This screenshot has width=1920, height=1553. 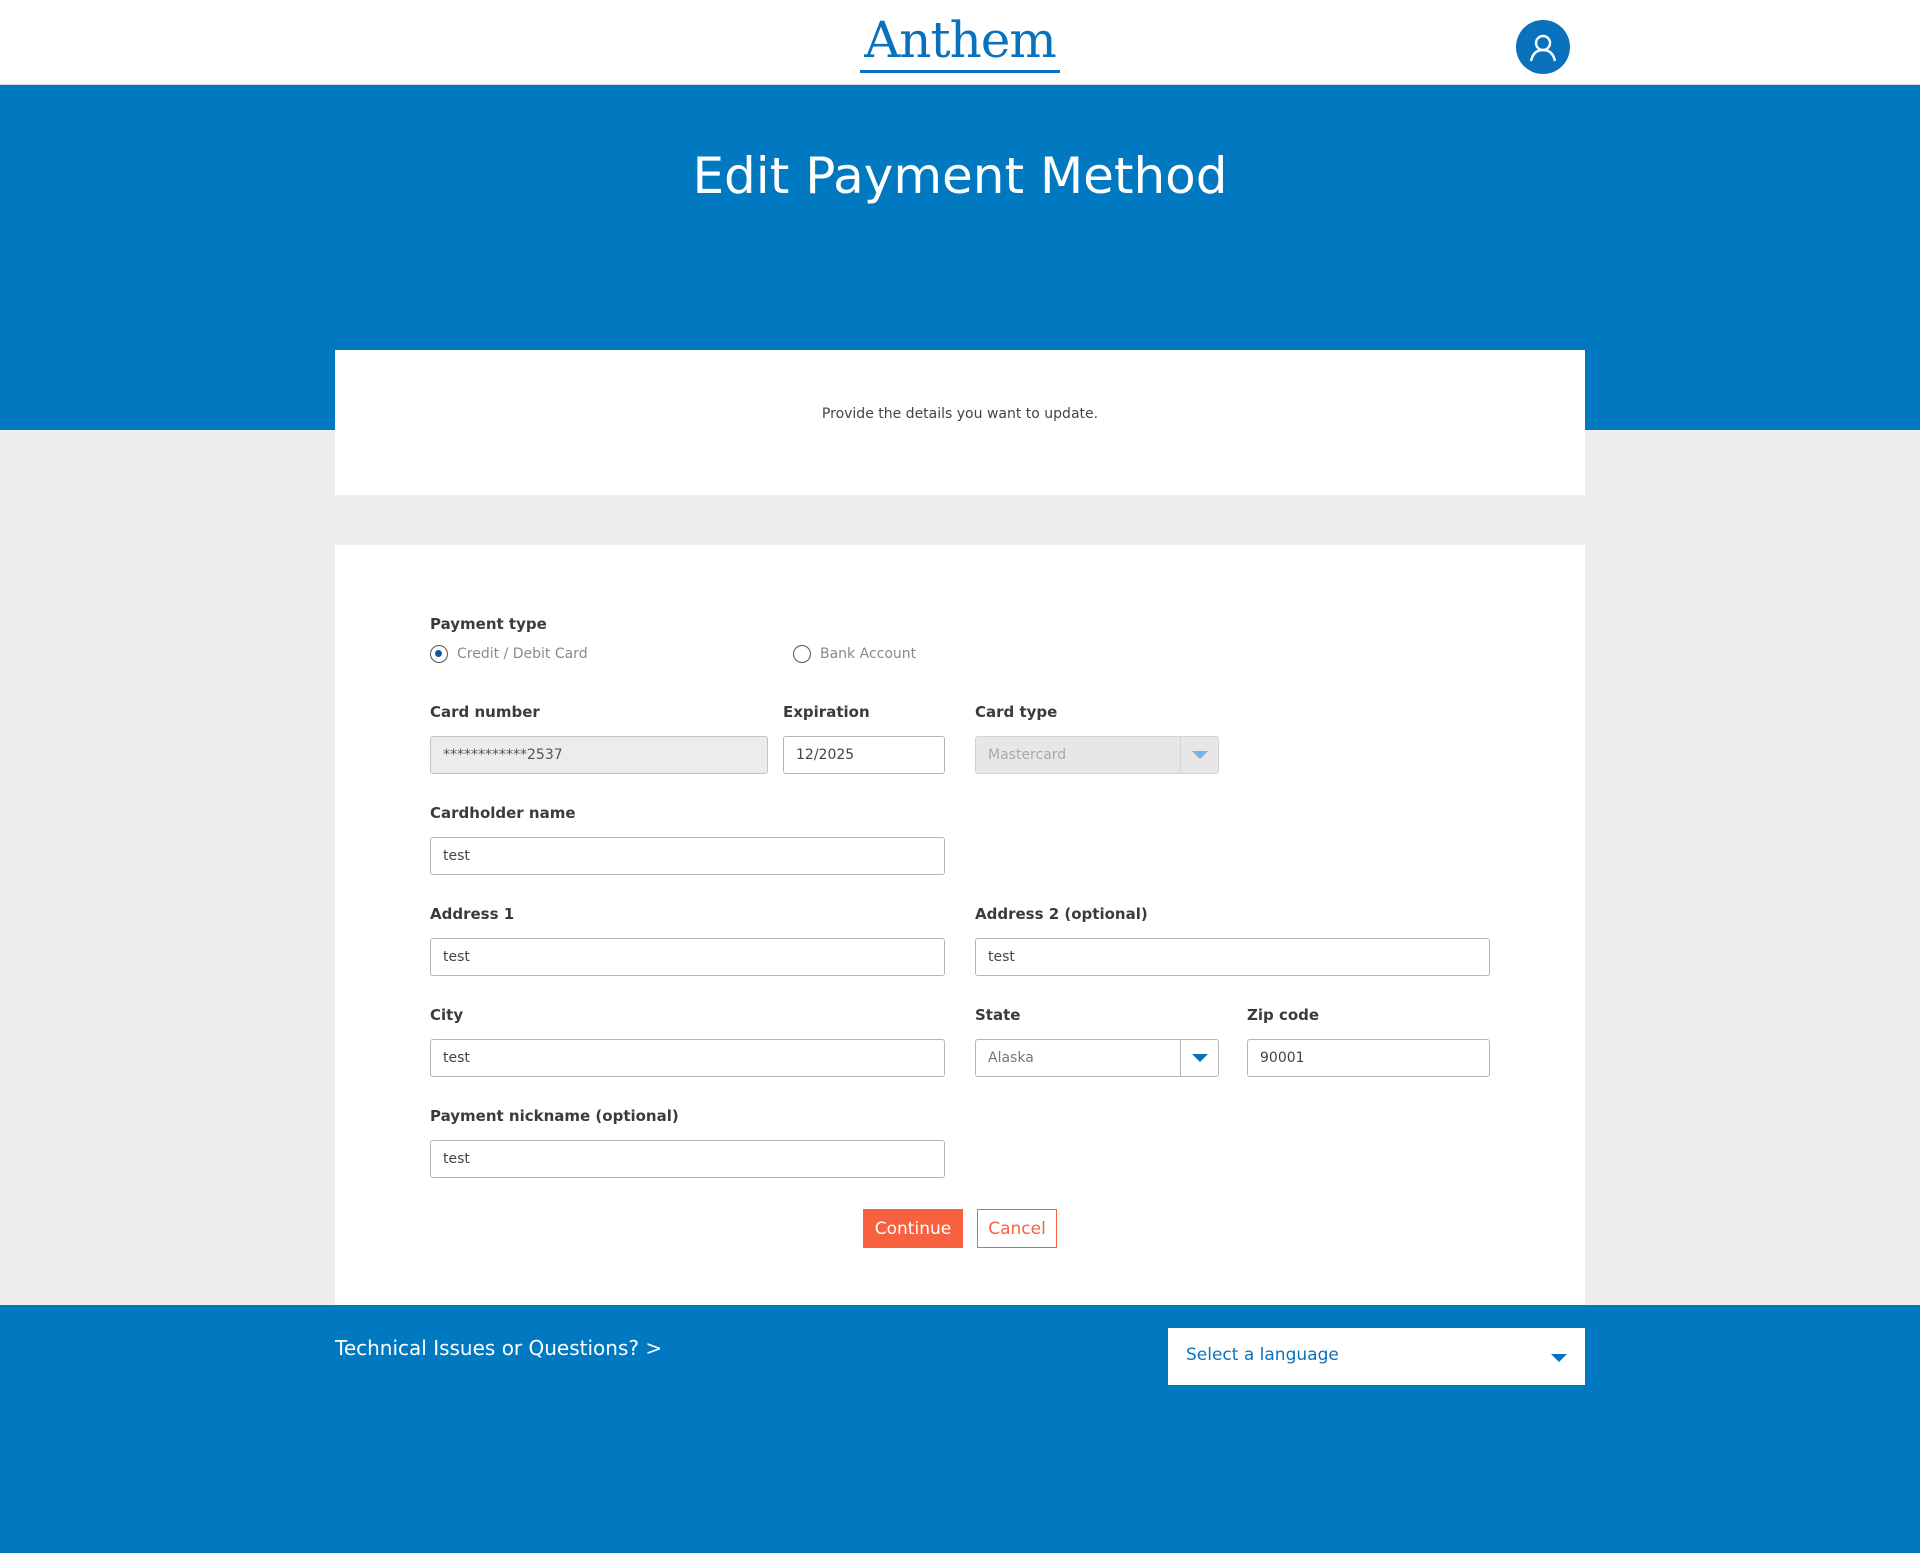 I want to click on address2-field: test, so click(x=1232, y=957).